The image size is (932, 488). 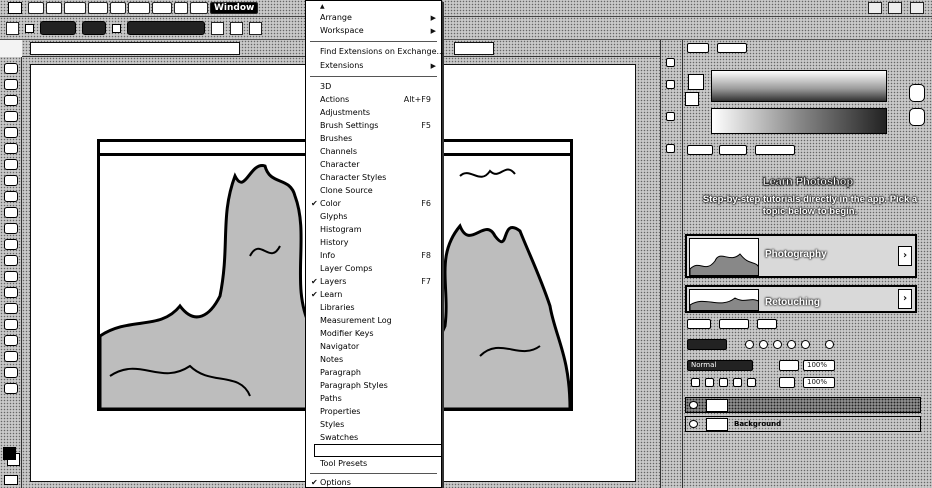 What do you see at coordinates (54, 8) in the screenshot?
I see `menu-edit` at bounding box center [54, 8].